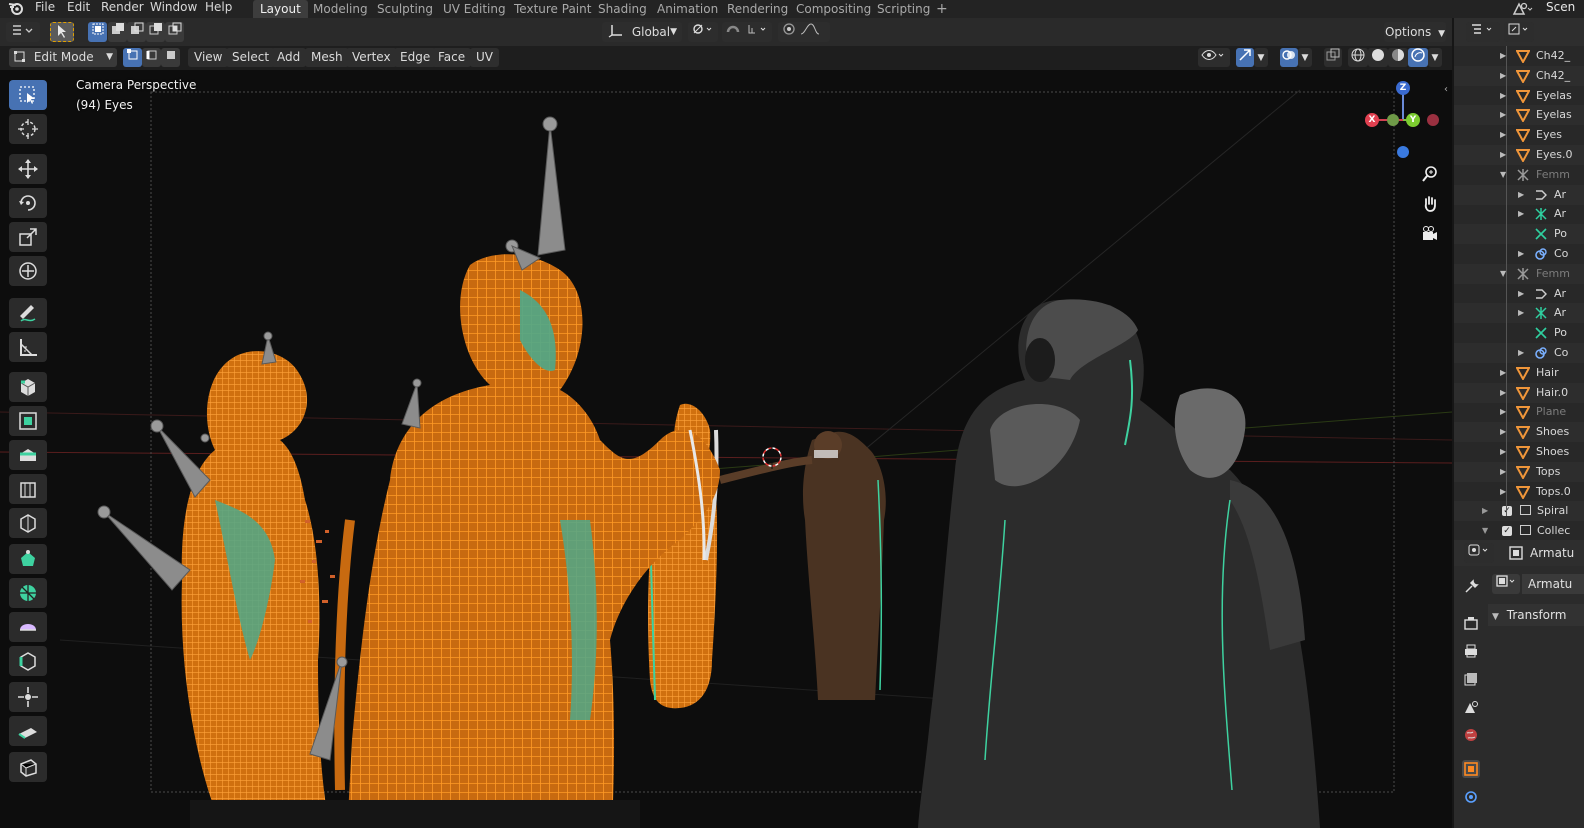 The width and height of the screenshot is (1584, 828). What do you see at coordinates (28, 455) in the screenshot?
I see `tool-inset` at bounding box center [28, 455].